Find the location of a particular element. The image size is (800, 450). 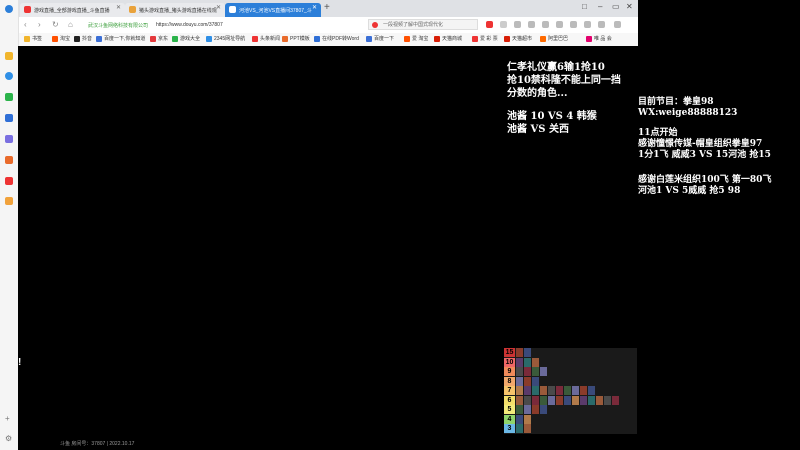

address-bar: 武汉斗鱼网络科技有限公司 https://www.douyu.com/37807 is located at coordinates (223, 25).